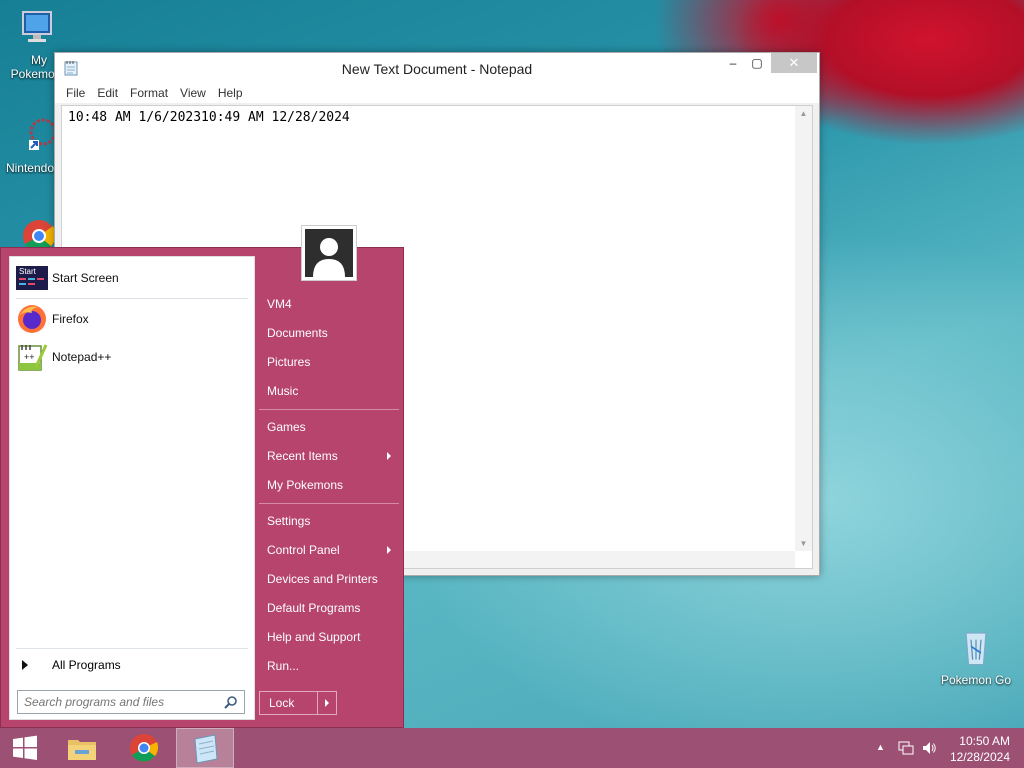 The width and height of the screenshot is (1024, 768). What do you see at coordinates (757, 63) in the screenshot?
I see `maximize-button: ▢` at bounding box center [757, 63].